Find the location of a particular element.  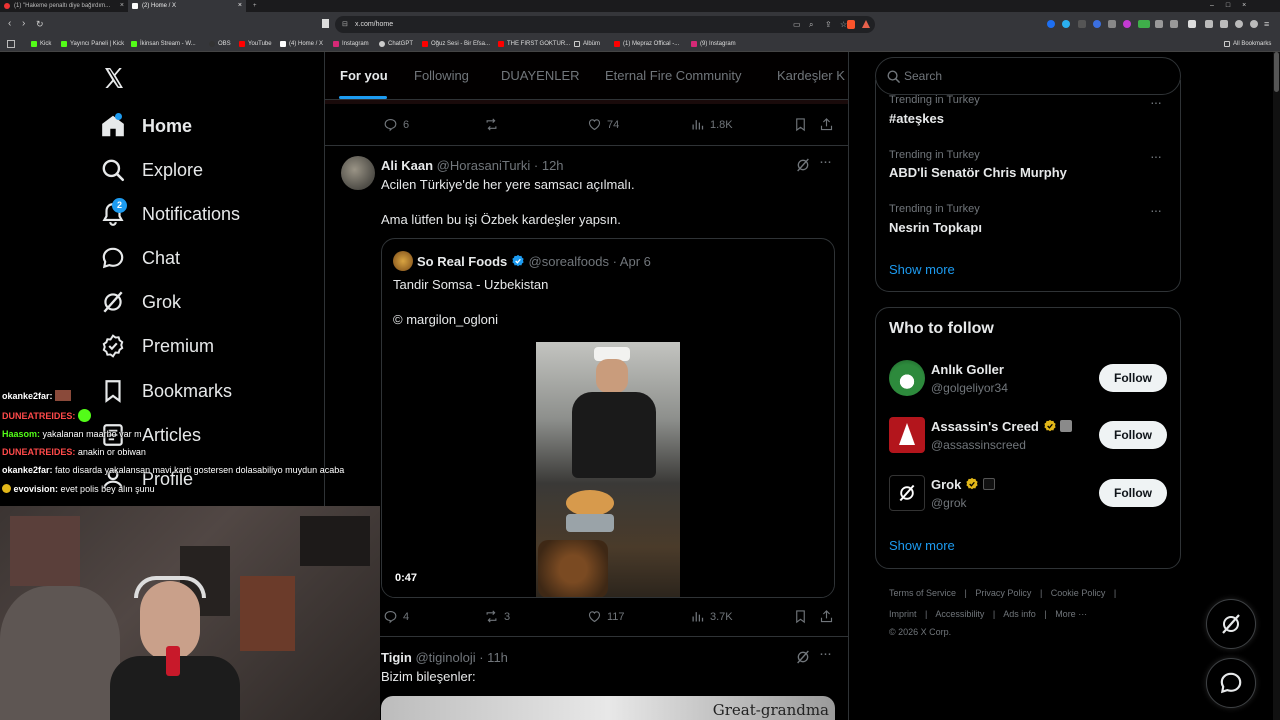

browser-tab-2: (2) Home / X × is located at coordinates (187, 6).